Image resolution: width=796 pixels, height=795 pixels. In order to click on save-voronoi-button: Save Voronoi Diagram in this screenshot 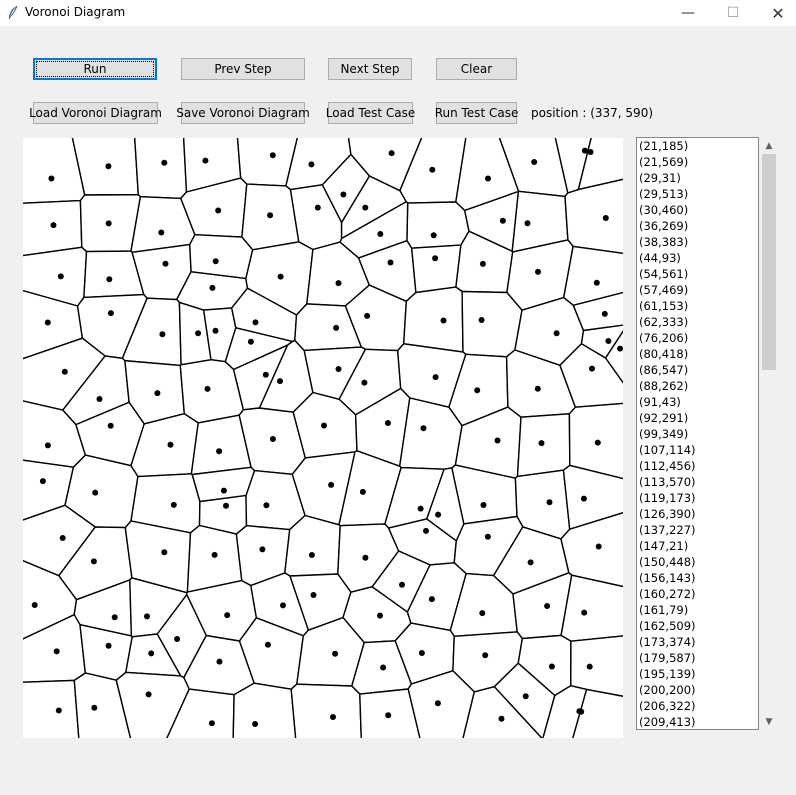, I will do `click(243, 113)`.